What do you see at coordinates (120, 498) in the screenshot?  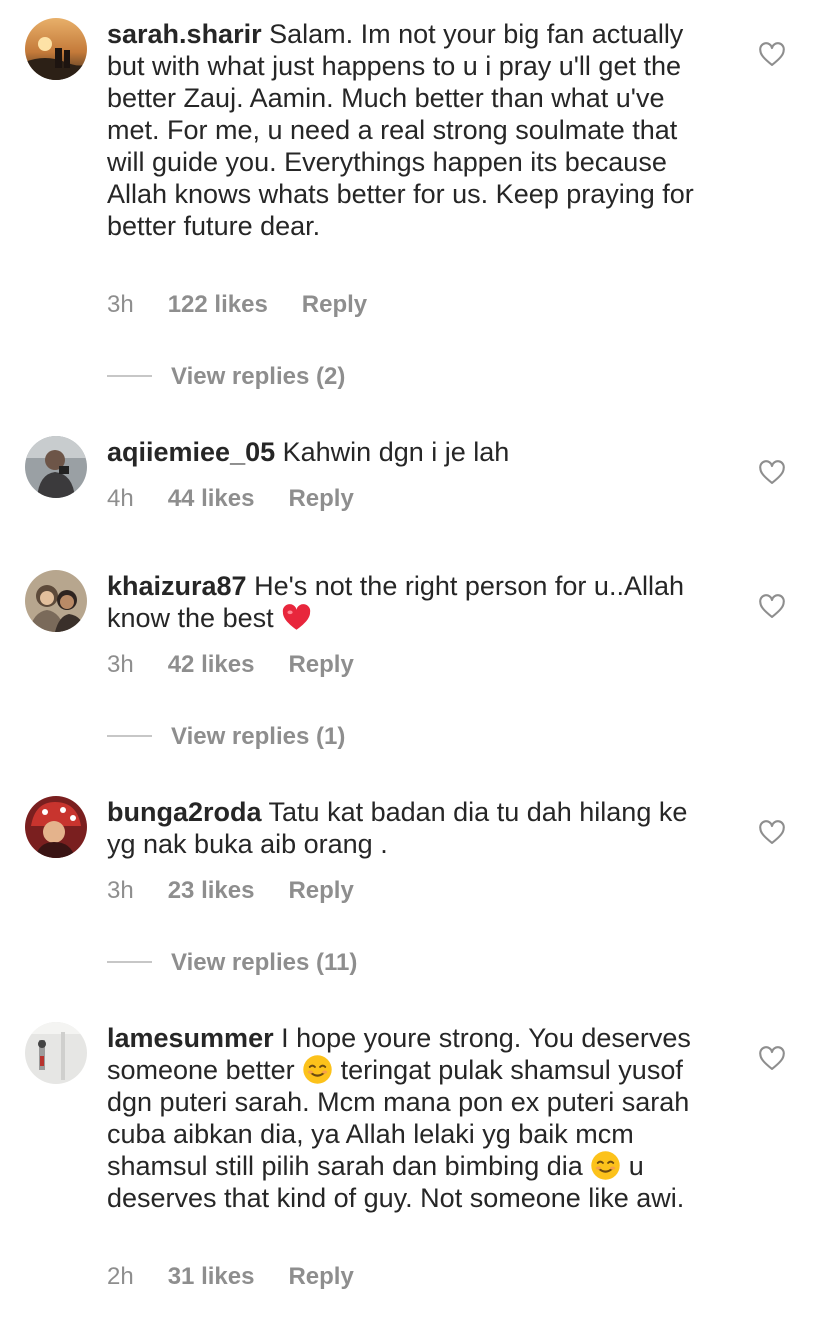 I see `comment-time: 4h` at bounding box center [120, 498].